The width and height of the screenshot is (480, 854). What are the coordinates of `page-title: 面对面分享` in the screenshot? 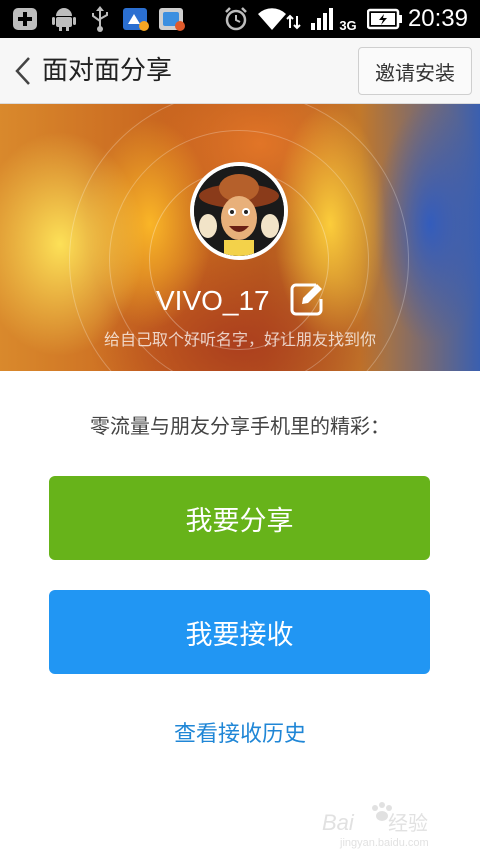 It's located at (107, 71).